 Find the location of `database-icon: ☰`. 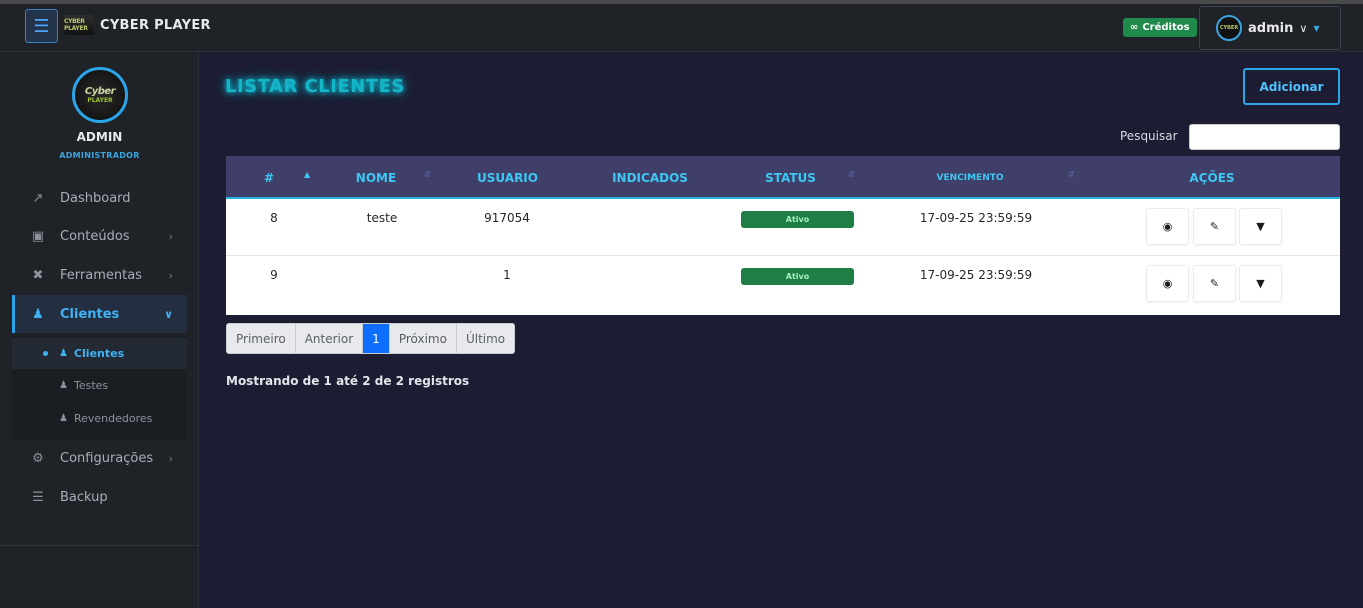

database-icon: ☰ is located at coordinates (38, 497).